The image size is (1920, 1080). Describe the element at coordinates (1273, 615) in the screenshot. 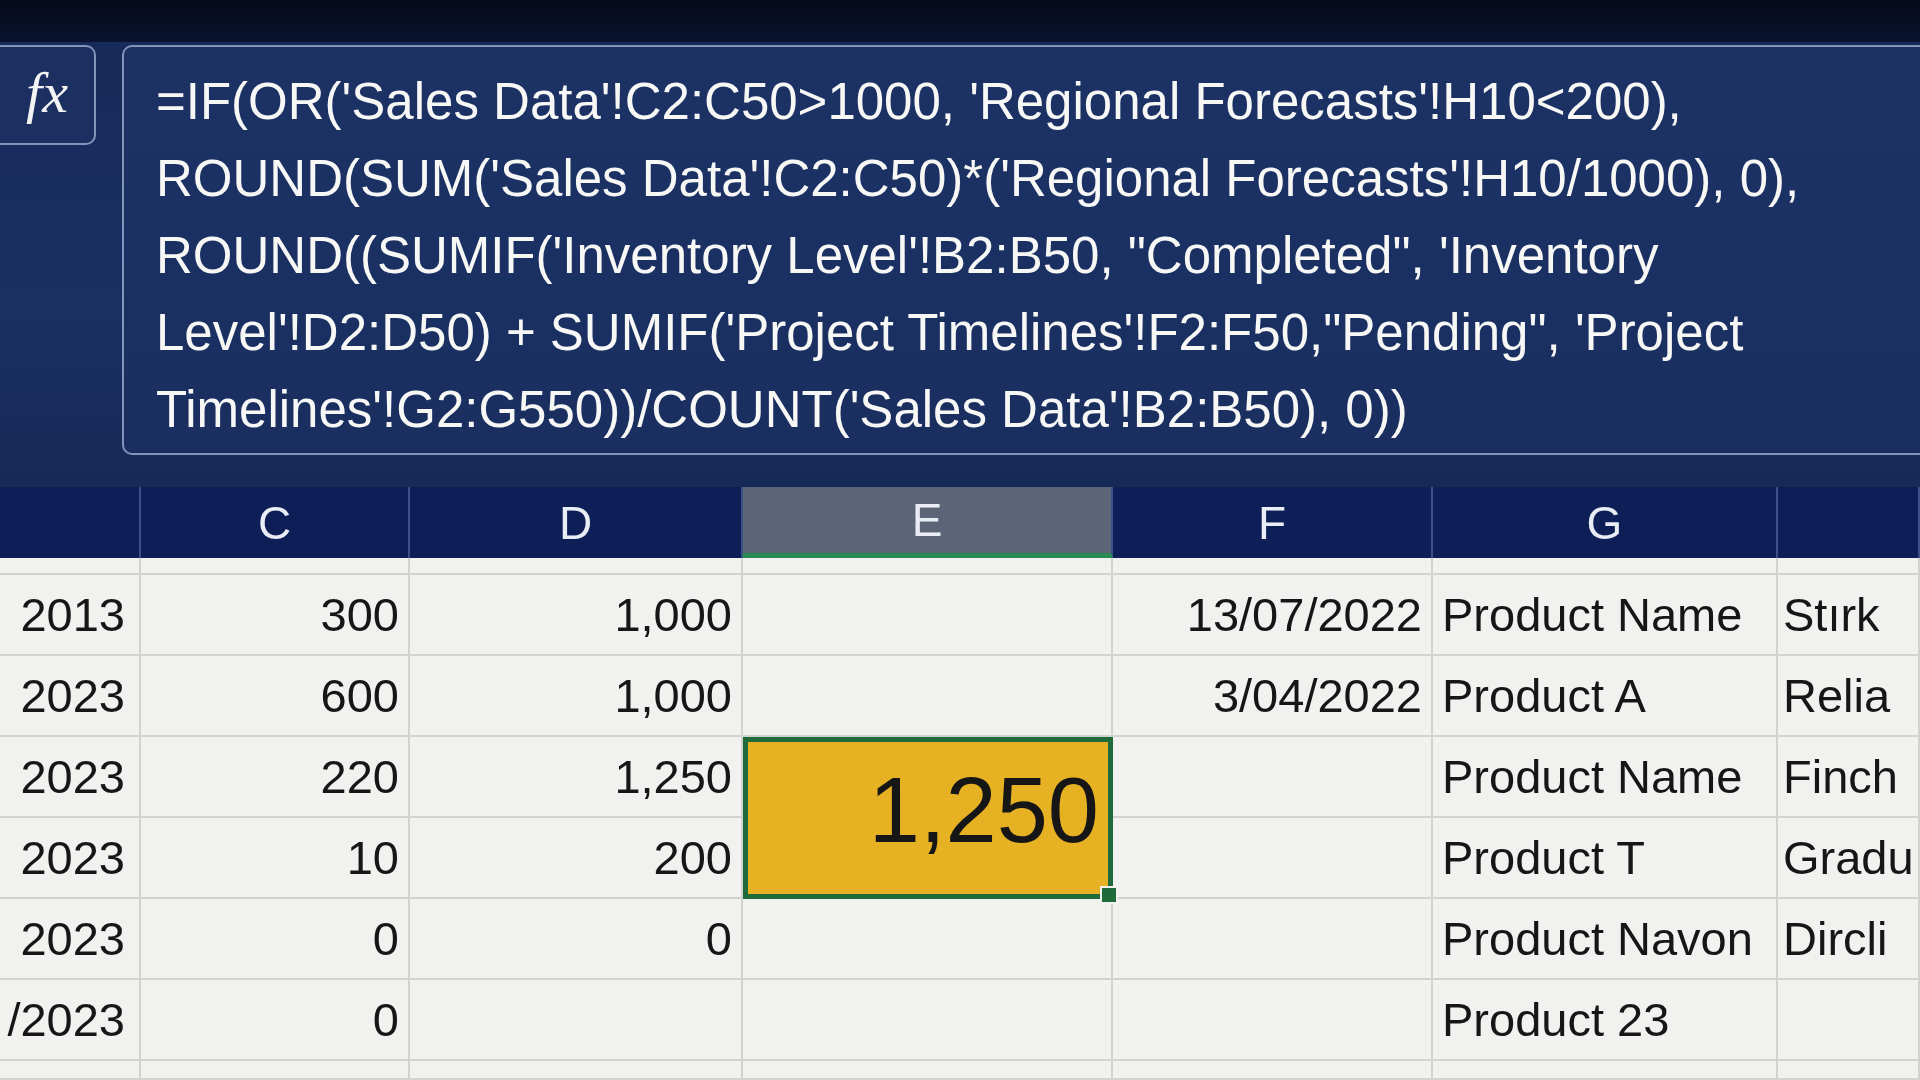

I see `spreadsheet-cell: 13/07/2022` at that location.